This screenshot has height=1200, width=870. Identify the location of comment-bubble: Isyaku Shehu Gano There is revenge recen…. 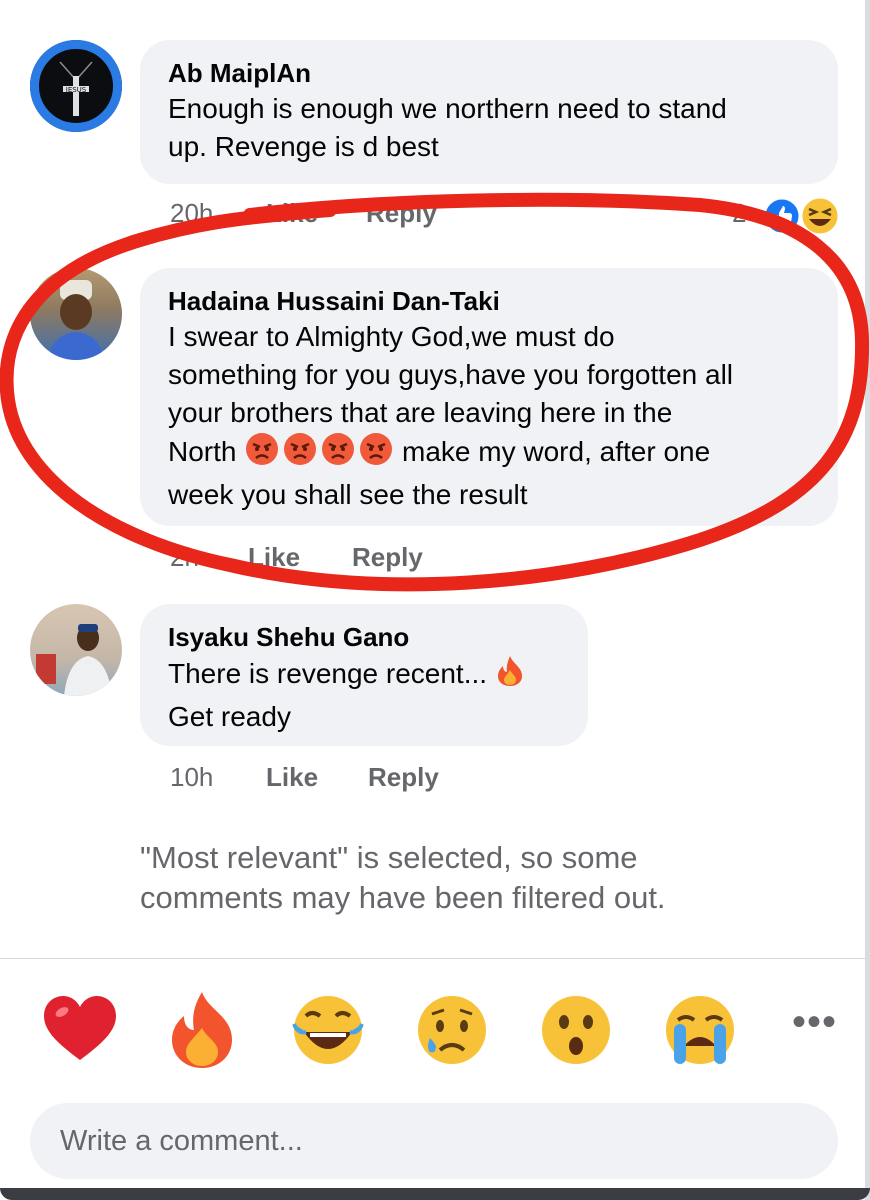
(364, 675).